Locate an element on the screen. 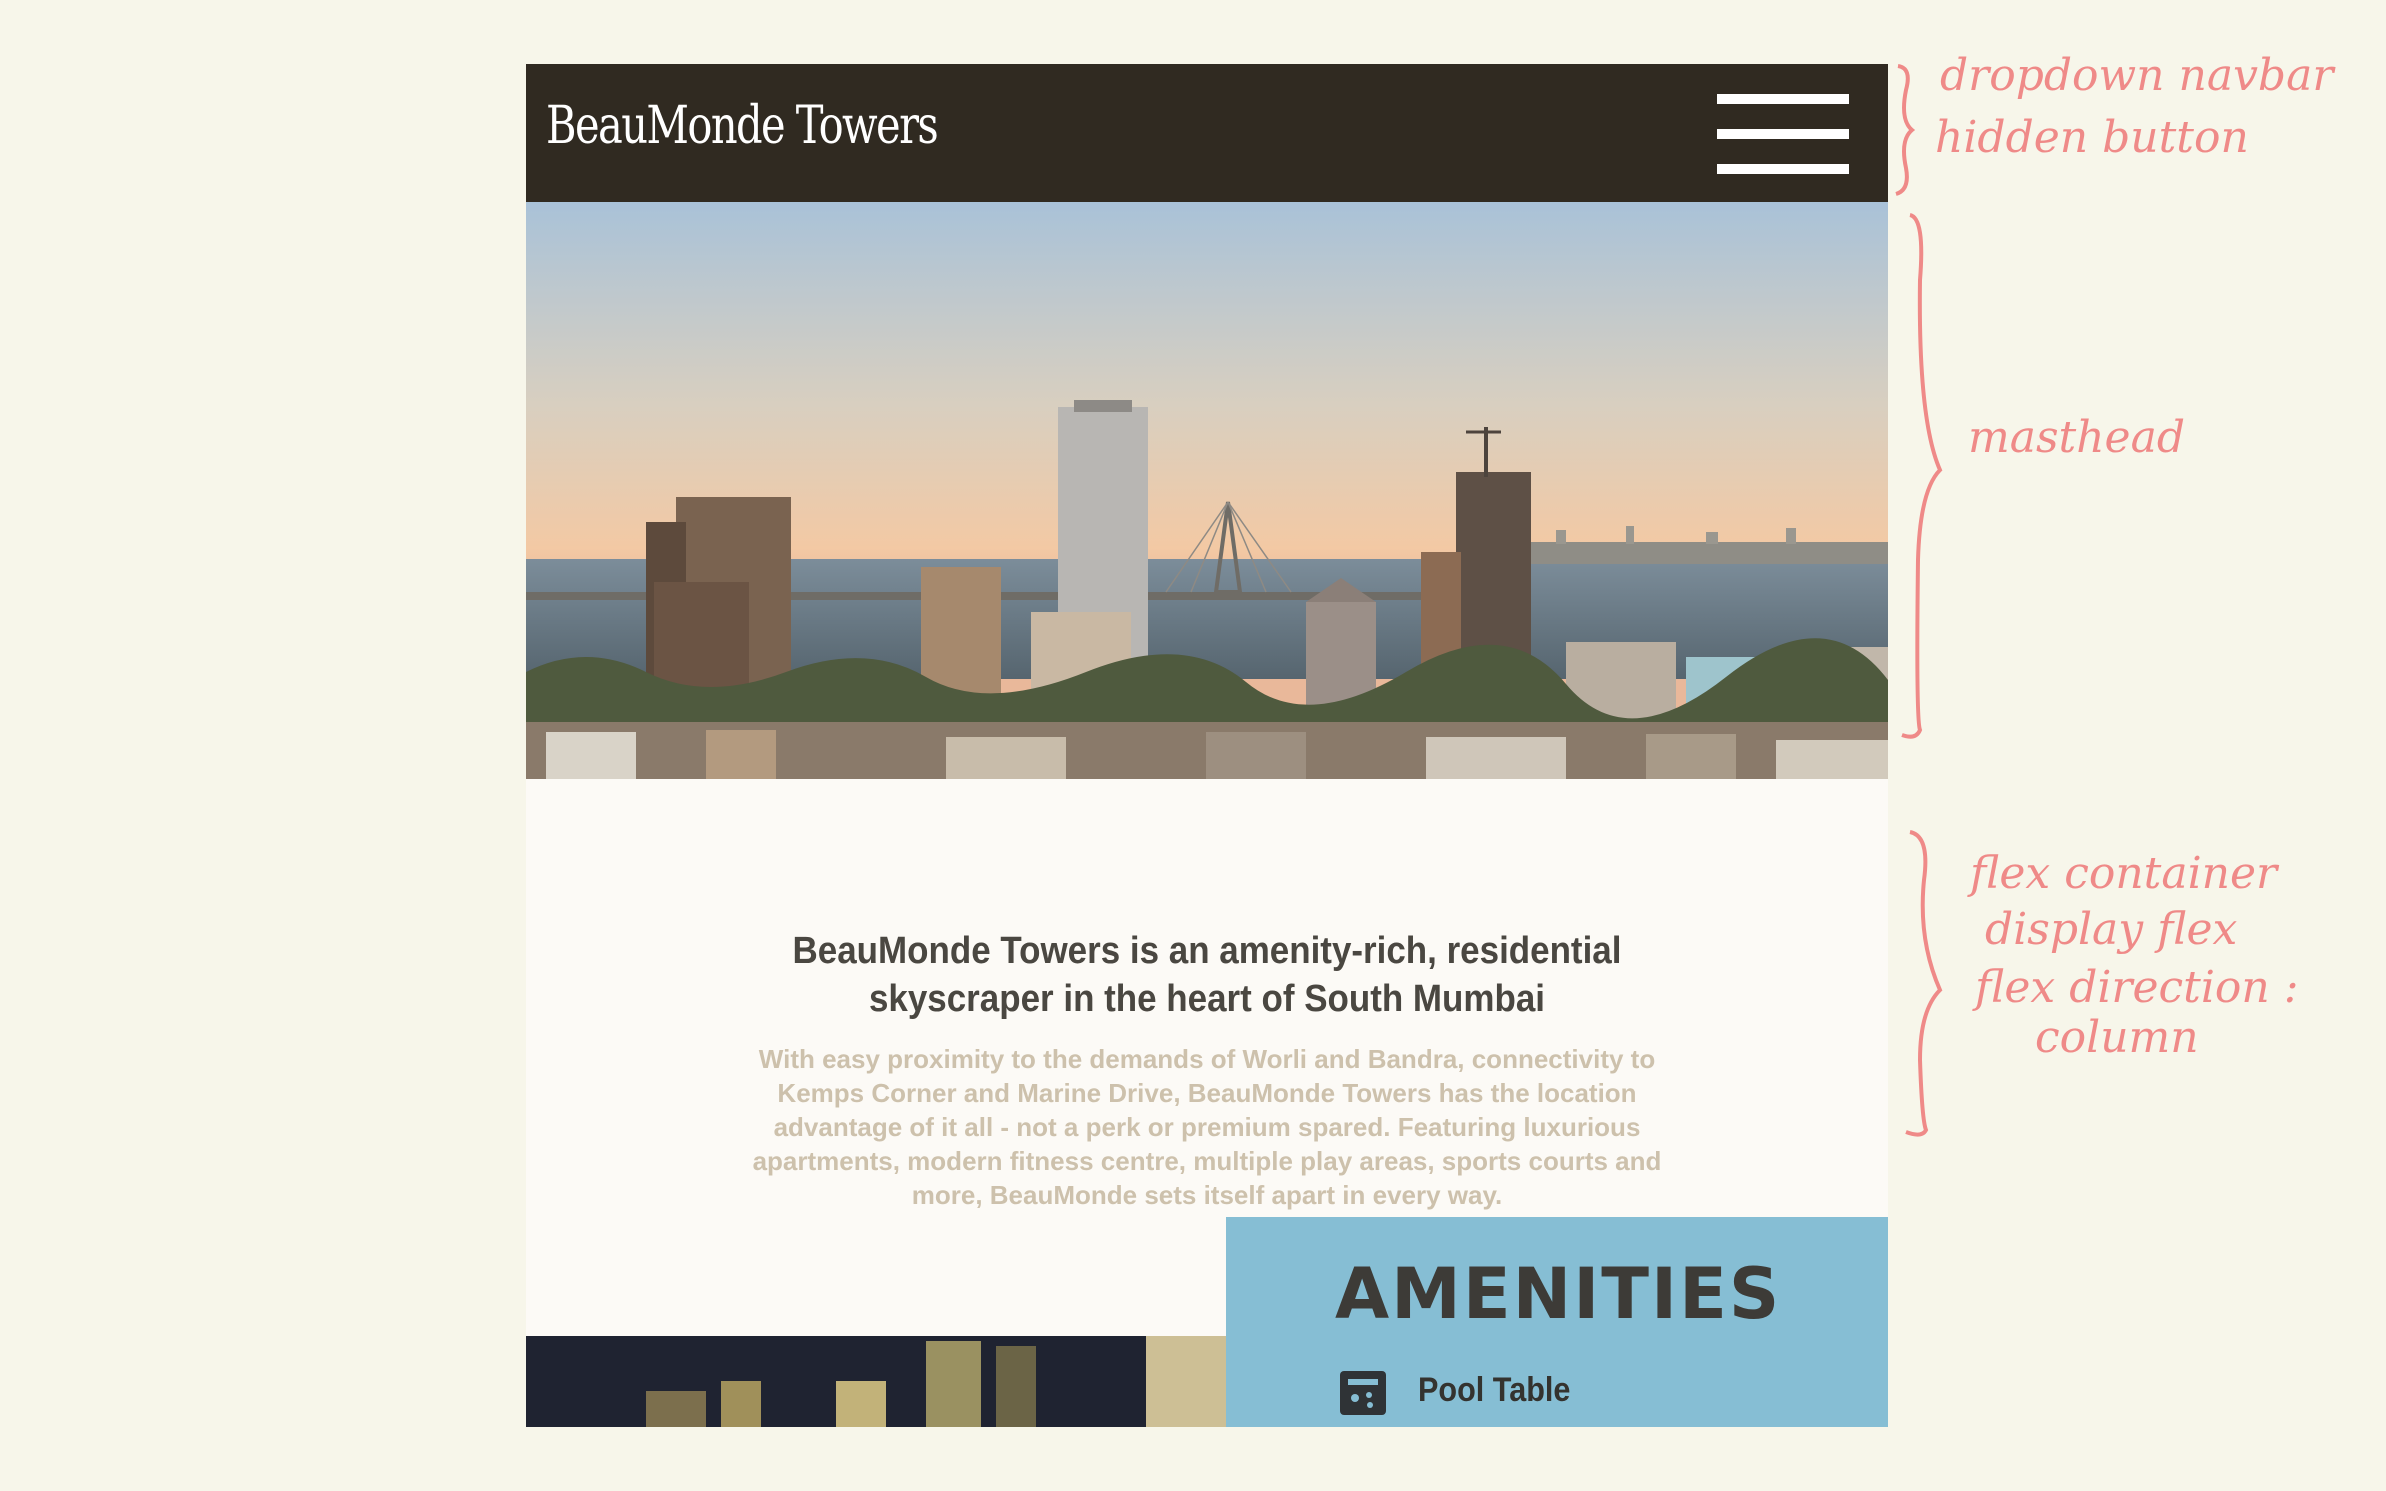 The image size is (2386, 1491). night-city-photo is located at coordinates (876, 1381).